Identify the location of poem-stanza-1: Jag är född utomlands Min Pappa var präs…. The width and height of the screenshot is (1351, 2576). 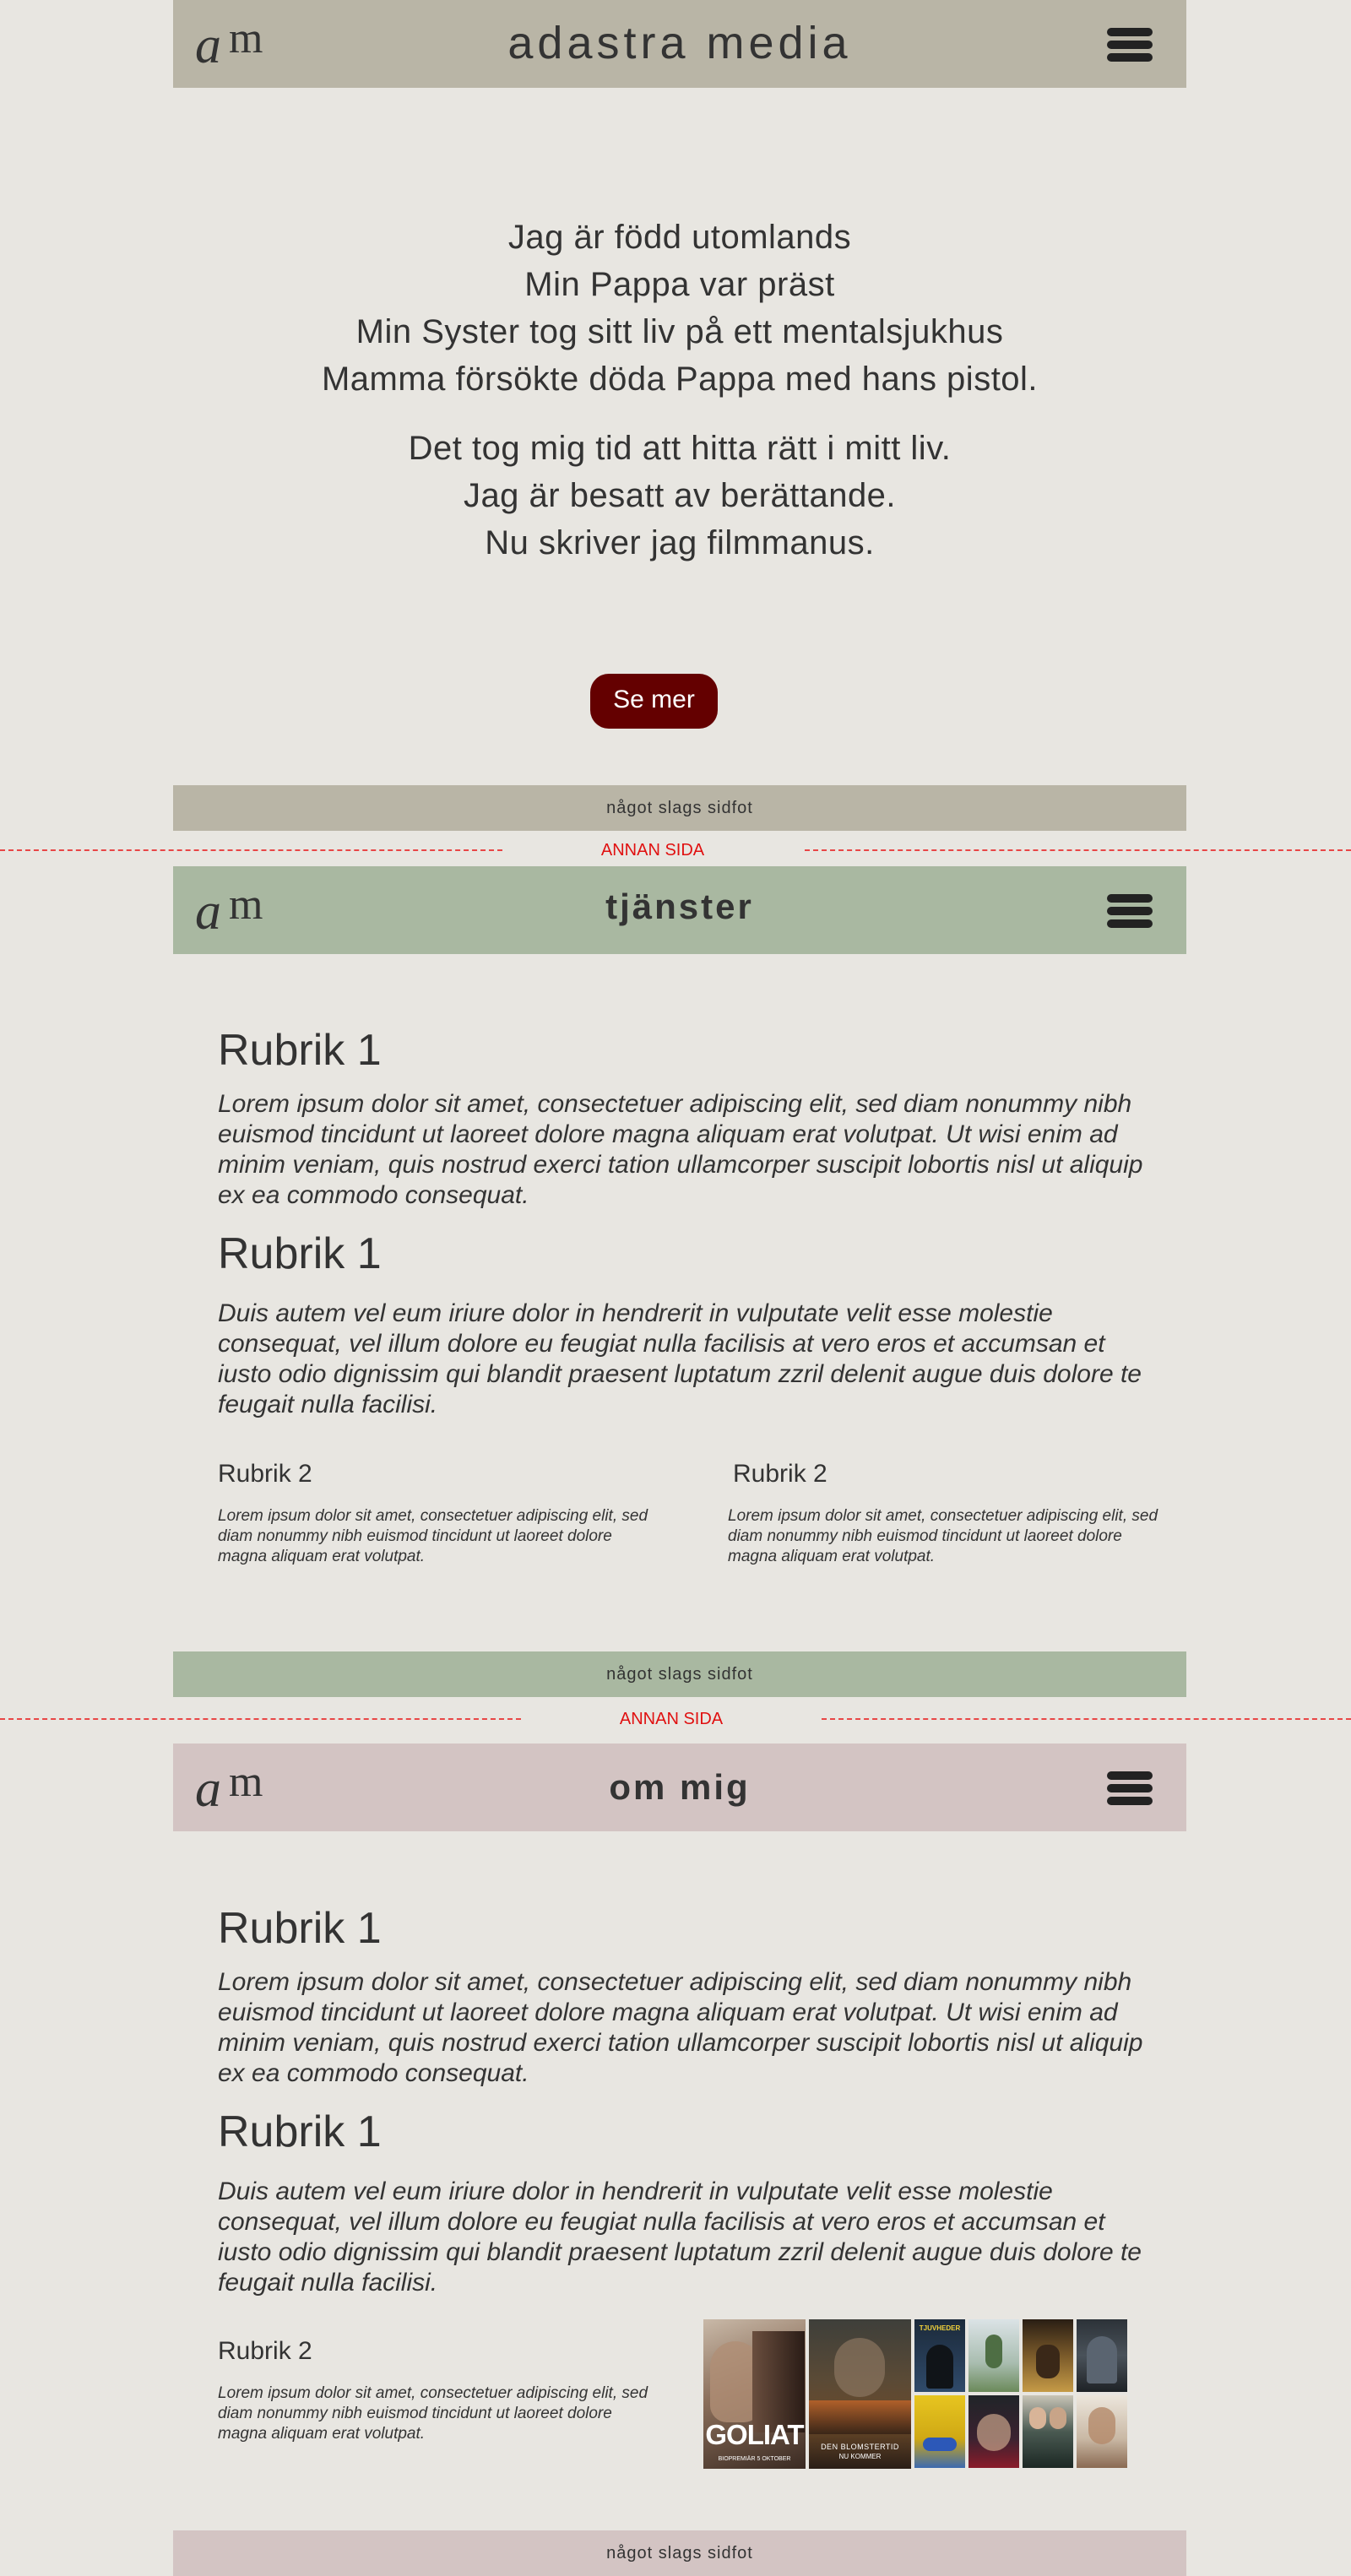
(680, 308).